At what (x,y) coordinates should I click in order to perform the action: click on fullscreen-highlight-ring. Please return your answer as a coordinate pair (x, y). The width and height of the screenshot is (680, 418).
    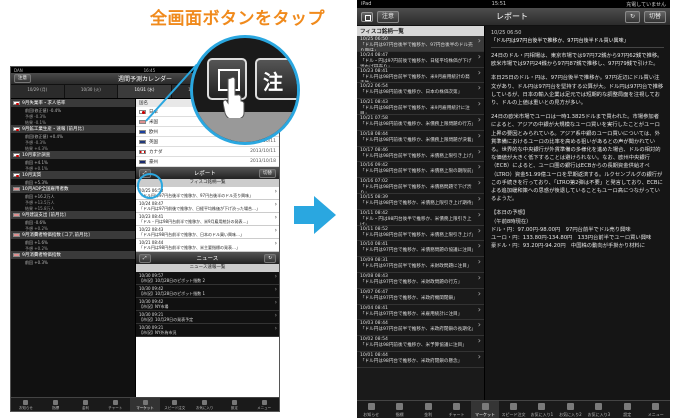
    Looking at the image, I should click on (150, 186).